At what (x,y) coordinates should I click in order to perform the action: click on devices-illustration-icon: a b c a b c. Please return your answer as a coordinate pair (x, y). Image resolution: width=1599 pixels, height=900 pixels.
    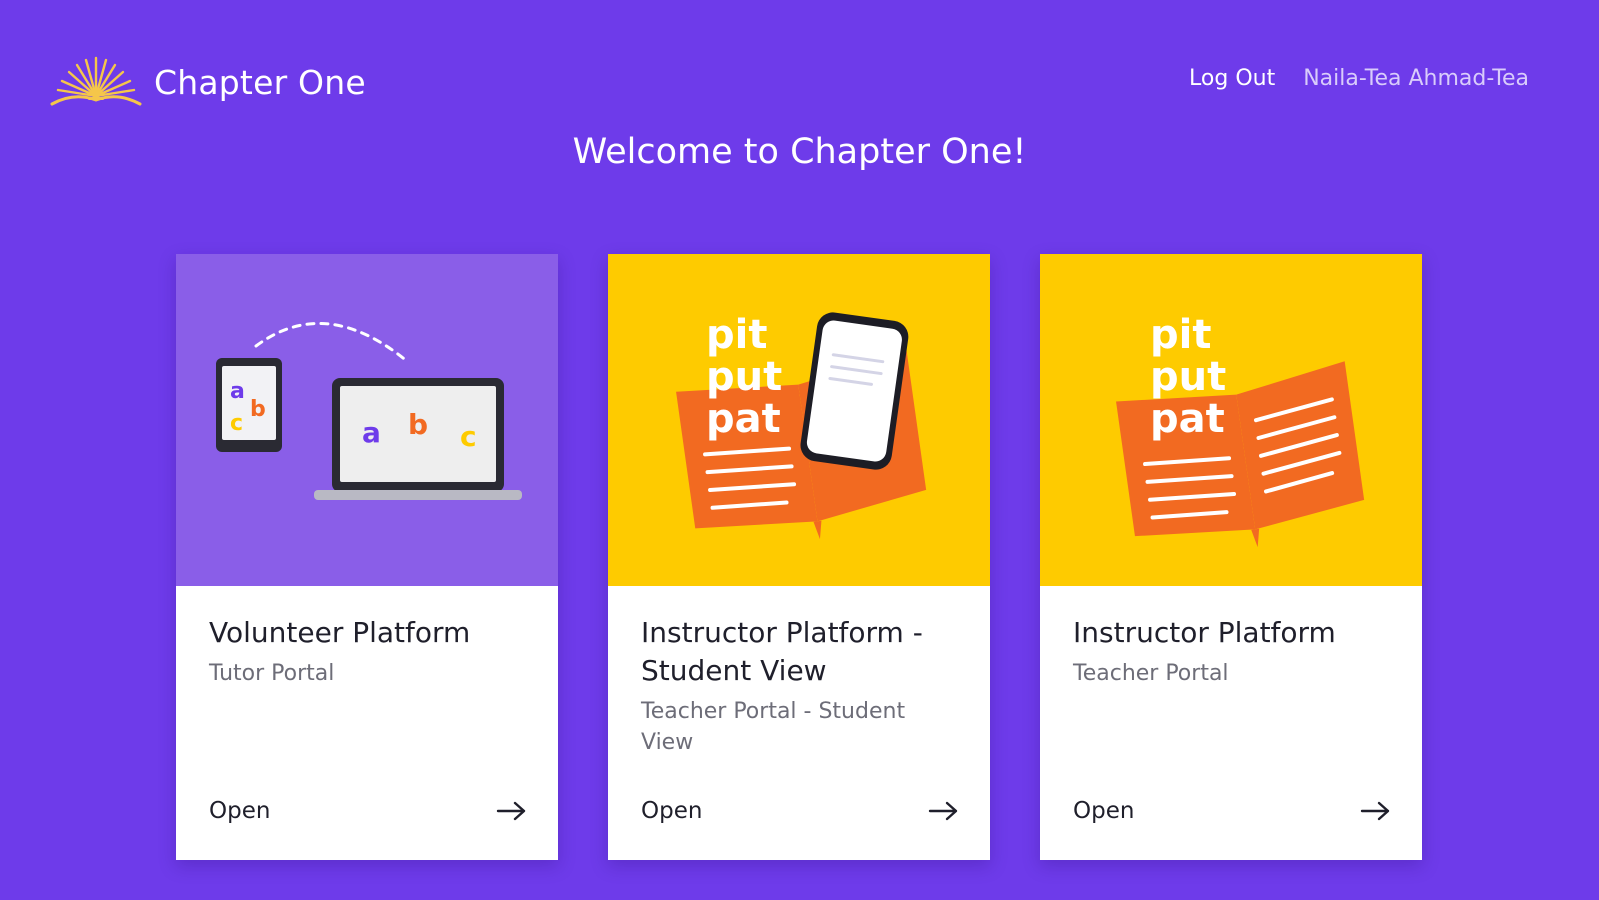
    Looking at the image, I should click on (367, 420).